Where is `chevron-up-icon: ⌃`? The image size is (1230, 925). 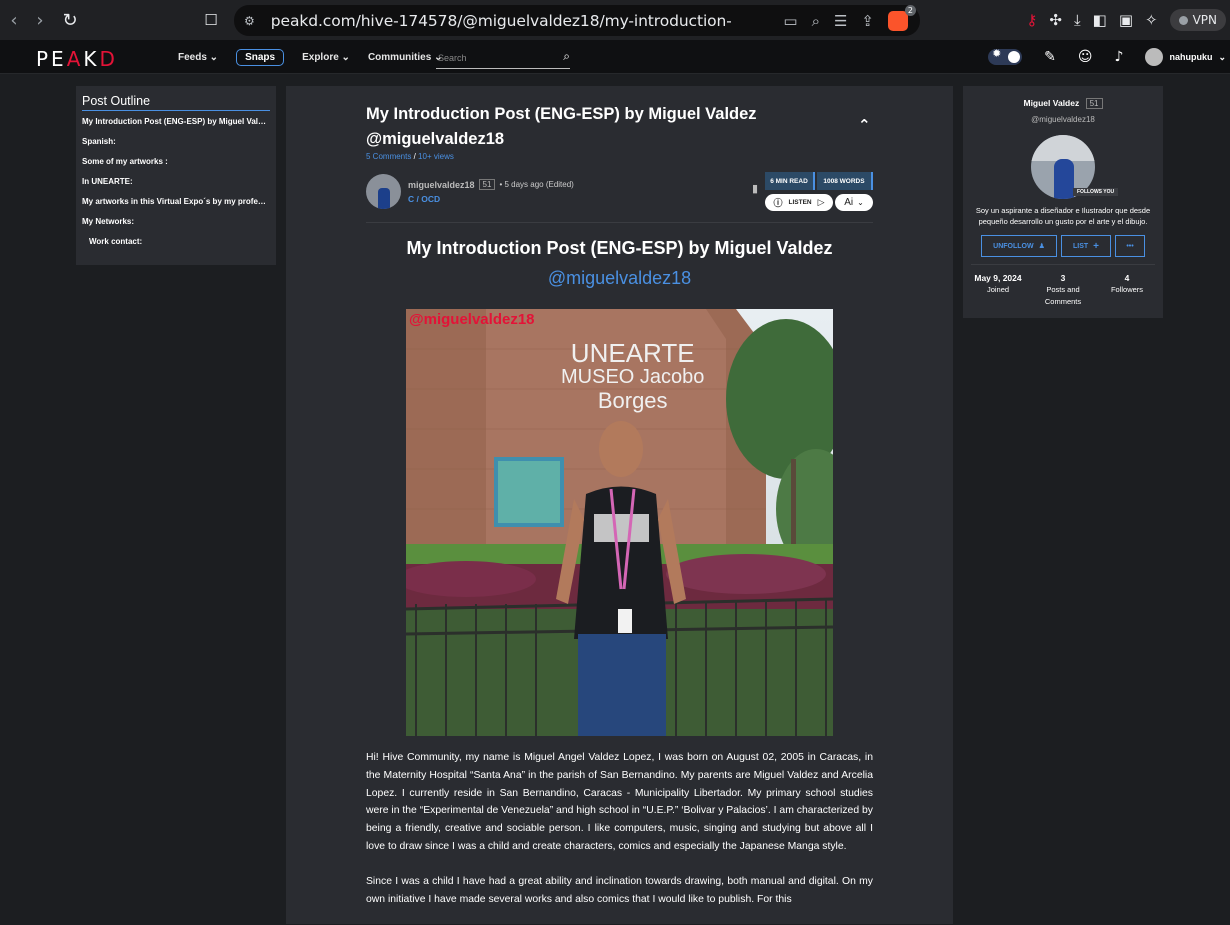 chevron-up-icon: ⌃ is located at coordinates (864, 125).